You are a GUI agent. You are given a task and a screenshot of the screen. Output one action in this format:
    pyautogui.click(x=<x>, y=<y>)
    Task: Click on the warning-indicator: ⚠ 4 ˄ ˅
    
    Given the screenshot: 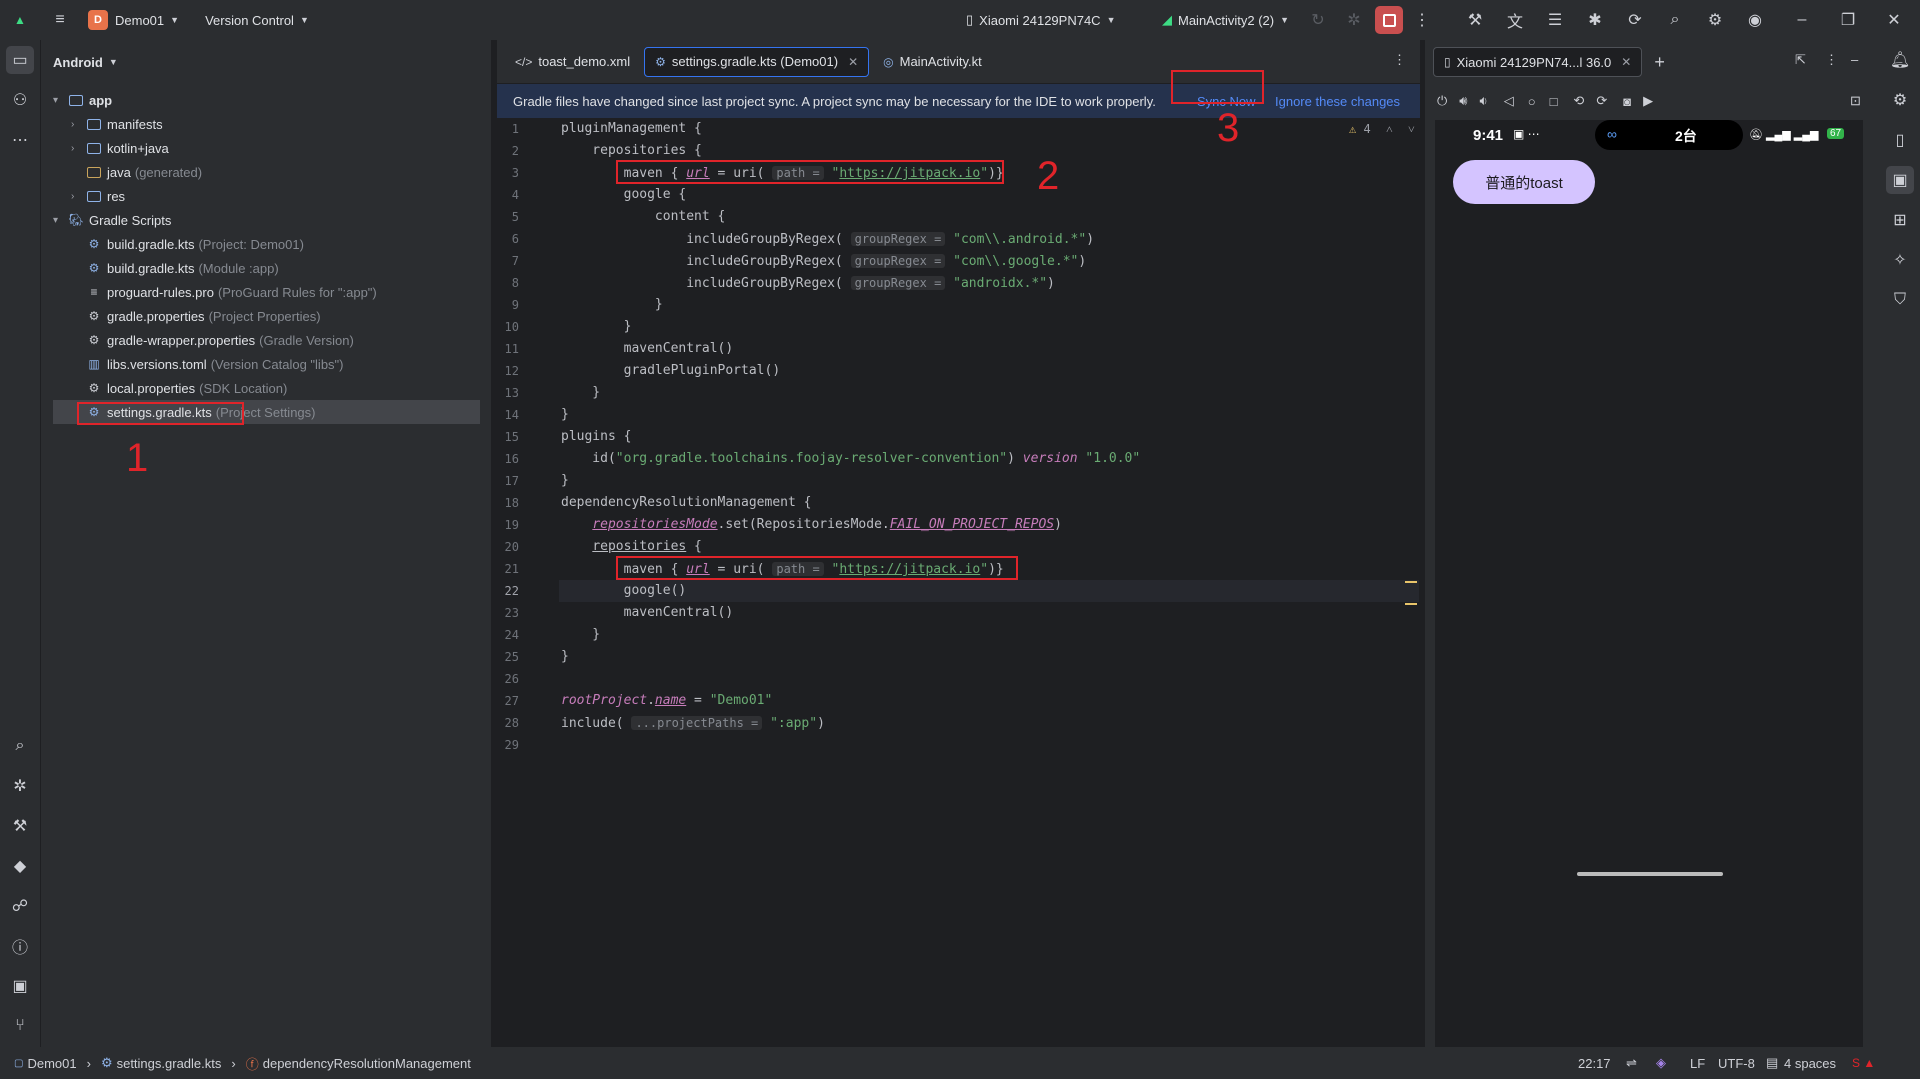 What is the action you would take?
    pyautogui.click(x=1382, y=129)
    